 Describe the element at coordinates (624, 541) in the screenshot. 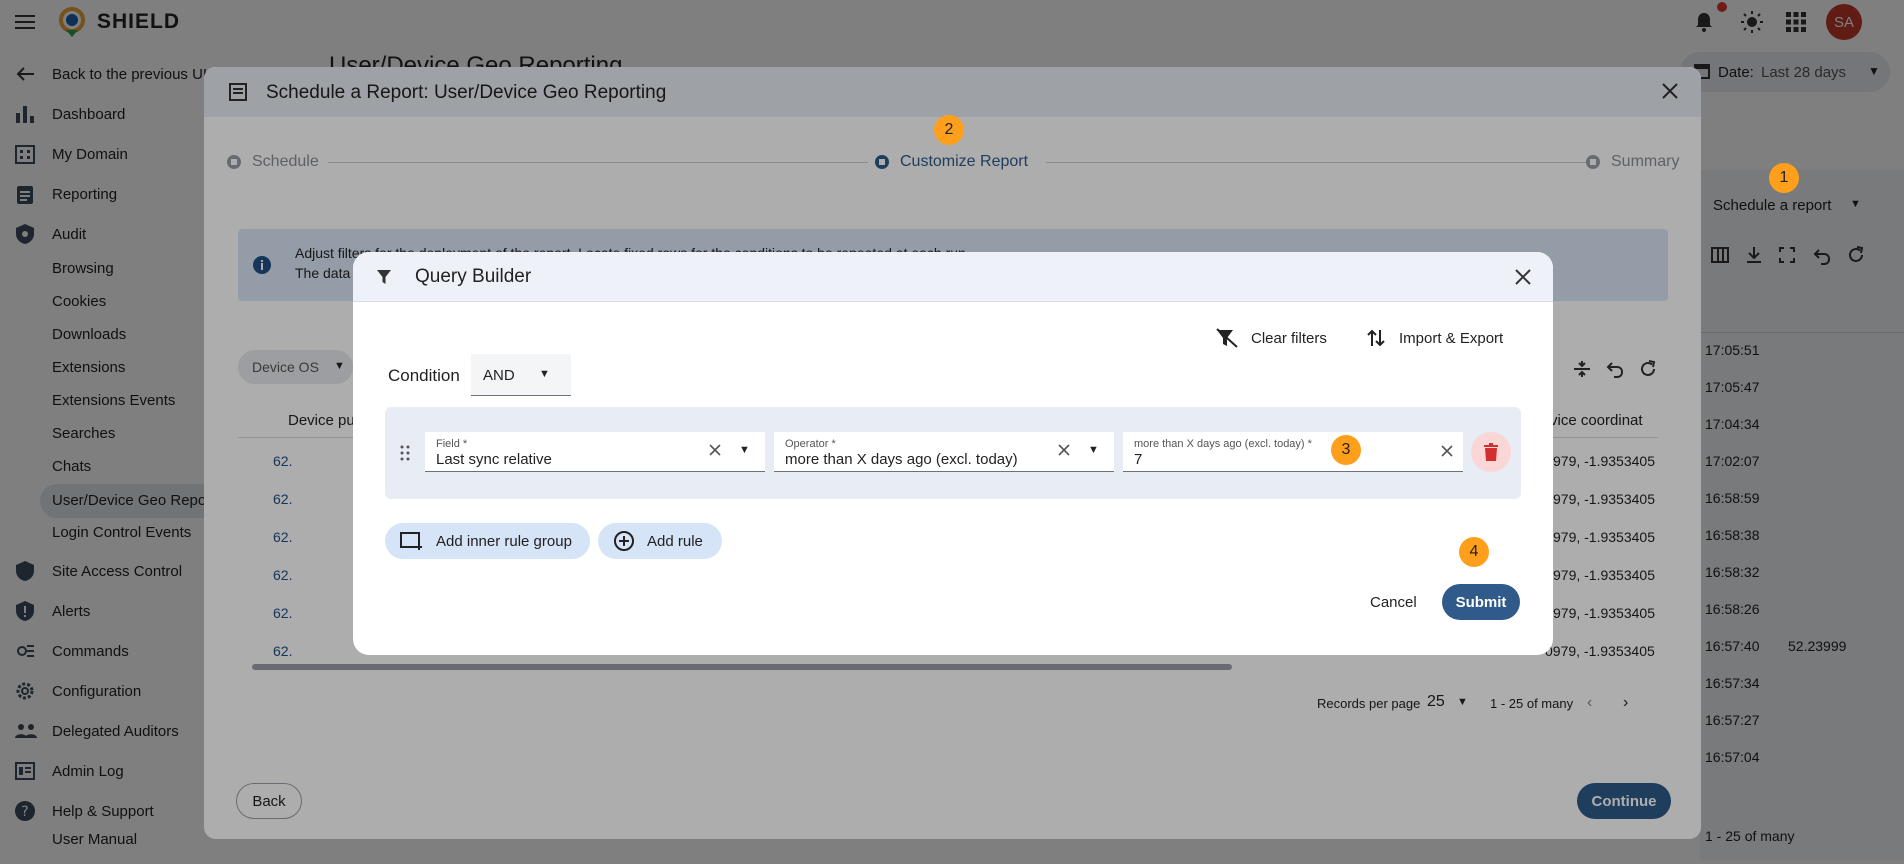

I see `add-circle-icon` at that location.